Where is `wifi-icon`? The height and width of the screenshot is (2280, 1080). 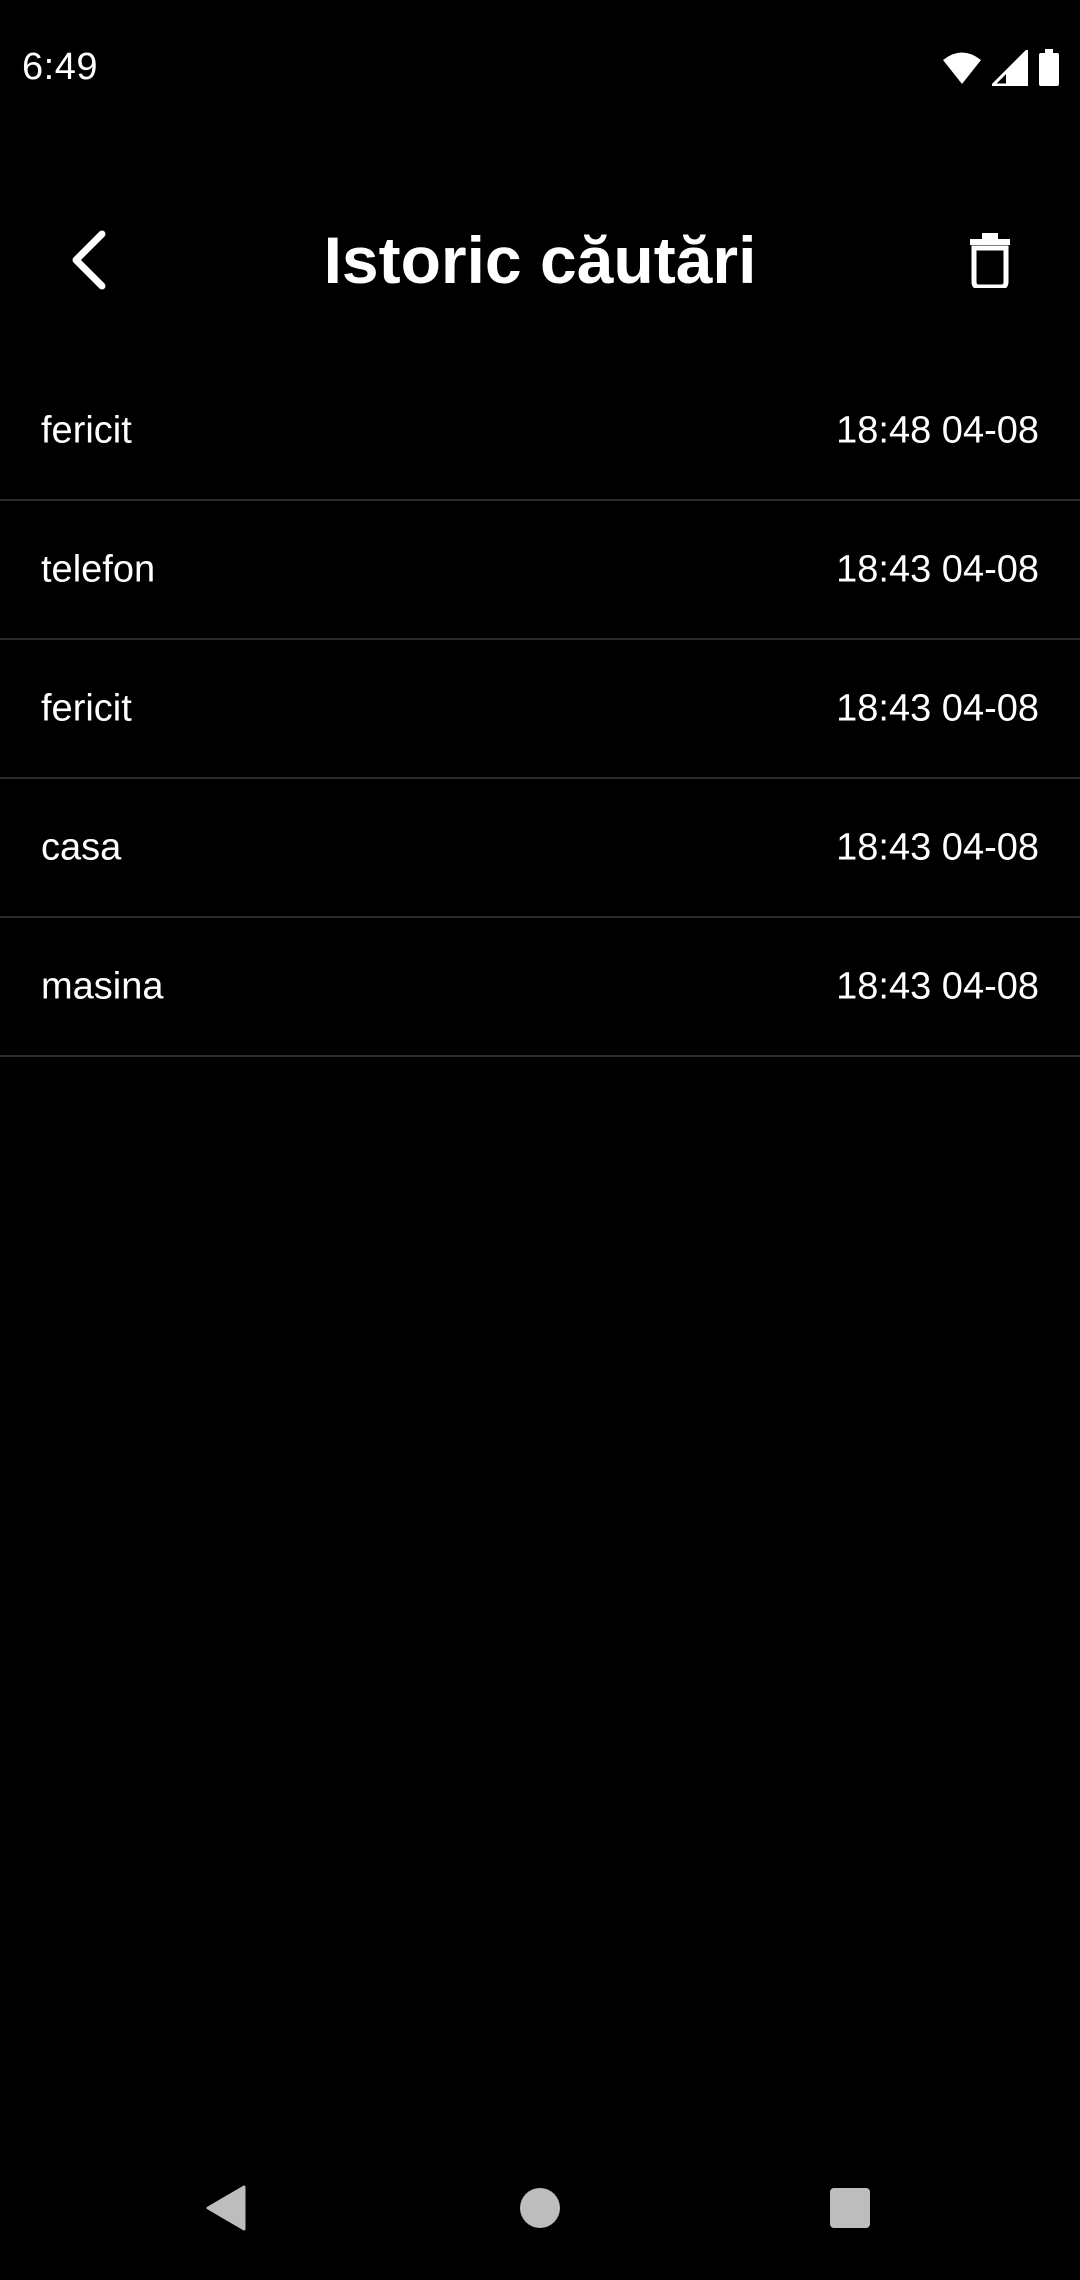 wifi-icon is located at coordinates (962, 68).